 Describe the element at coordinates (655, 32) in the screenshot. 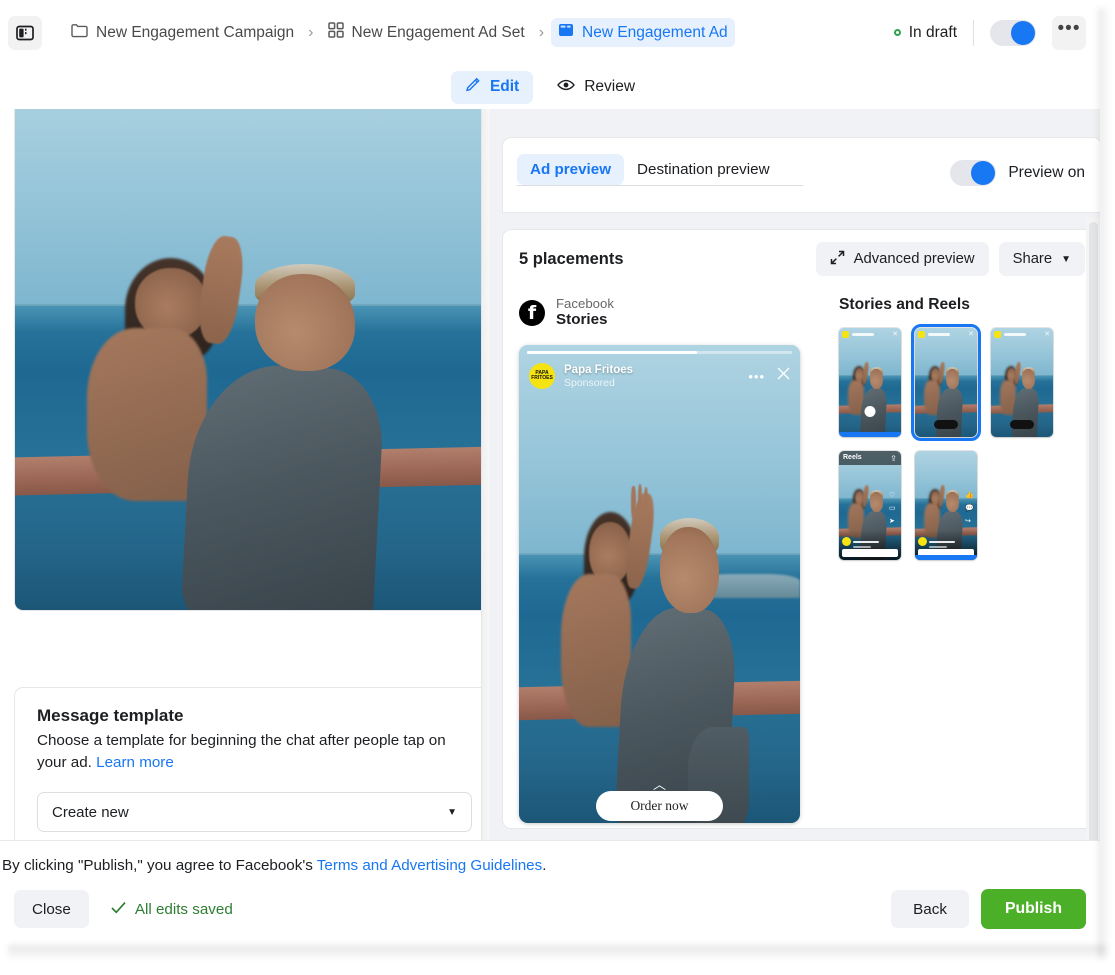

I see `breadcrumb-label: New Engagement Ad` at that location.